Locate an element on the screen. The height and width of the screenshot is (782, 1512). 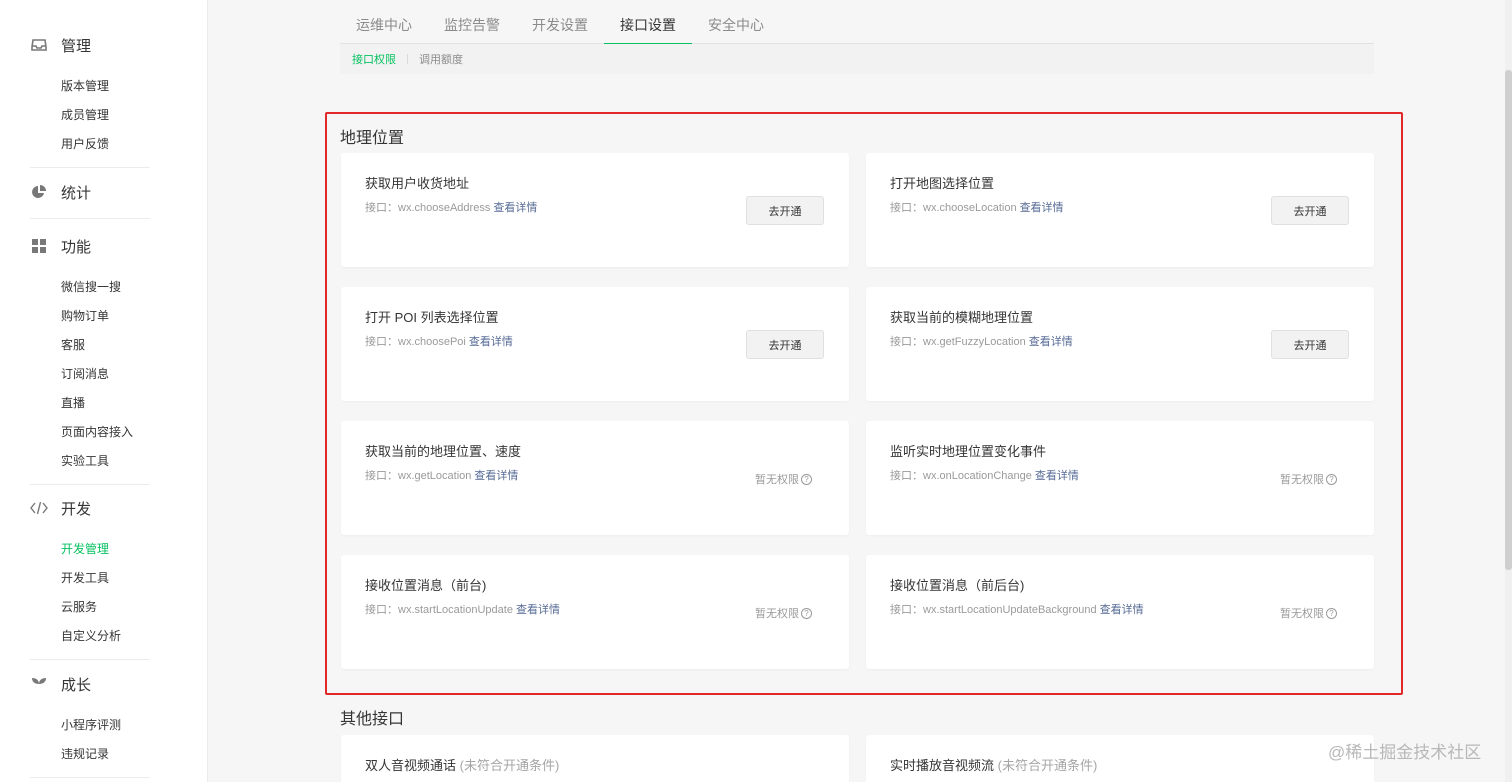
leaf-icon is located at coordinates (39, 684).